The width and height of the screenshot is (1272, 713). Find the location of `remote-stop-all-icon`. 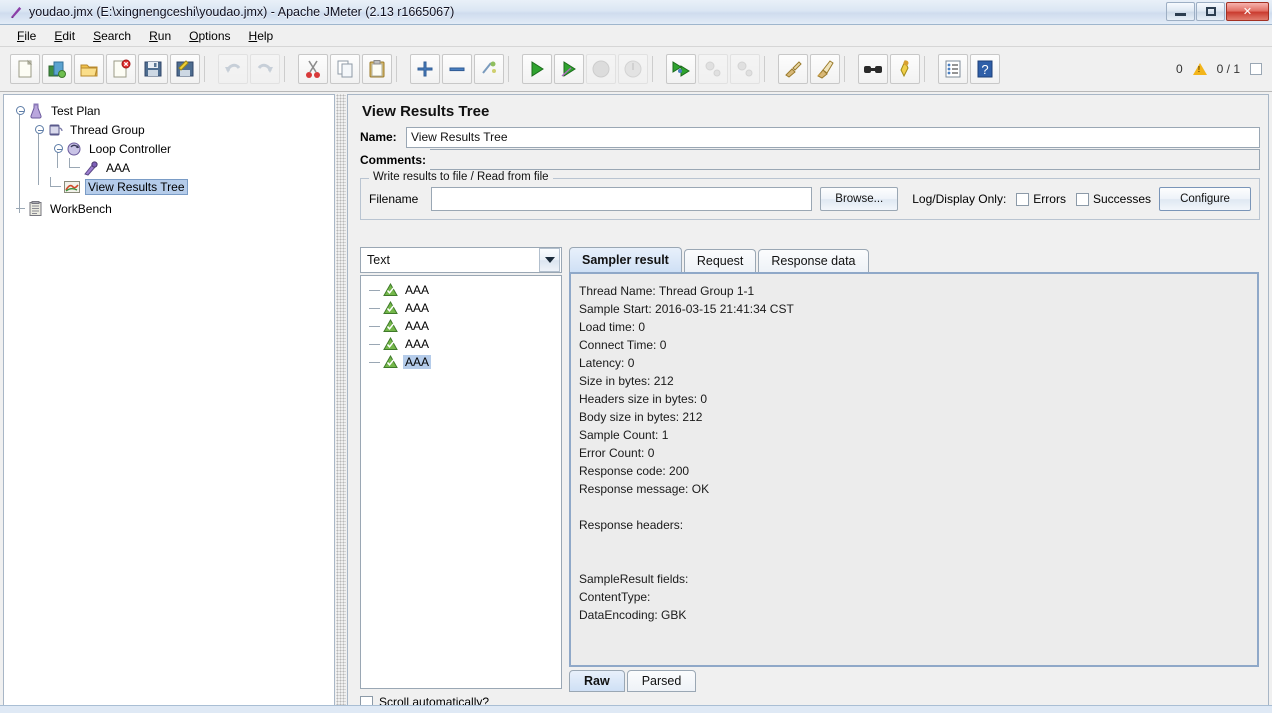

remote-stop-all-icon is located at coordinates (713, 69).